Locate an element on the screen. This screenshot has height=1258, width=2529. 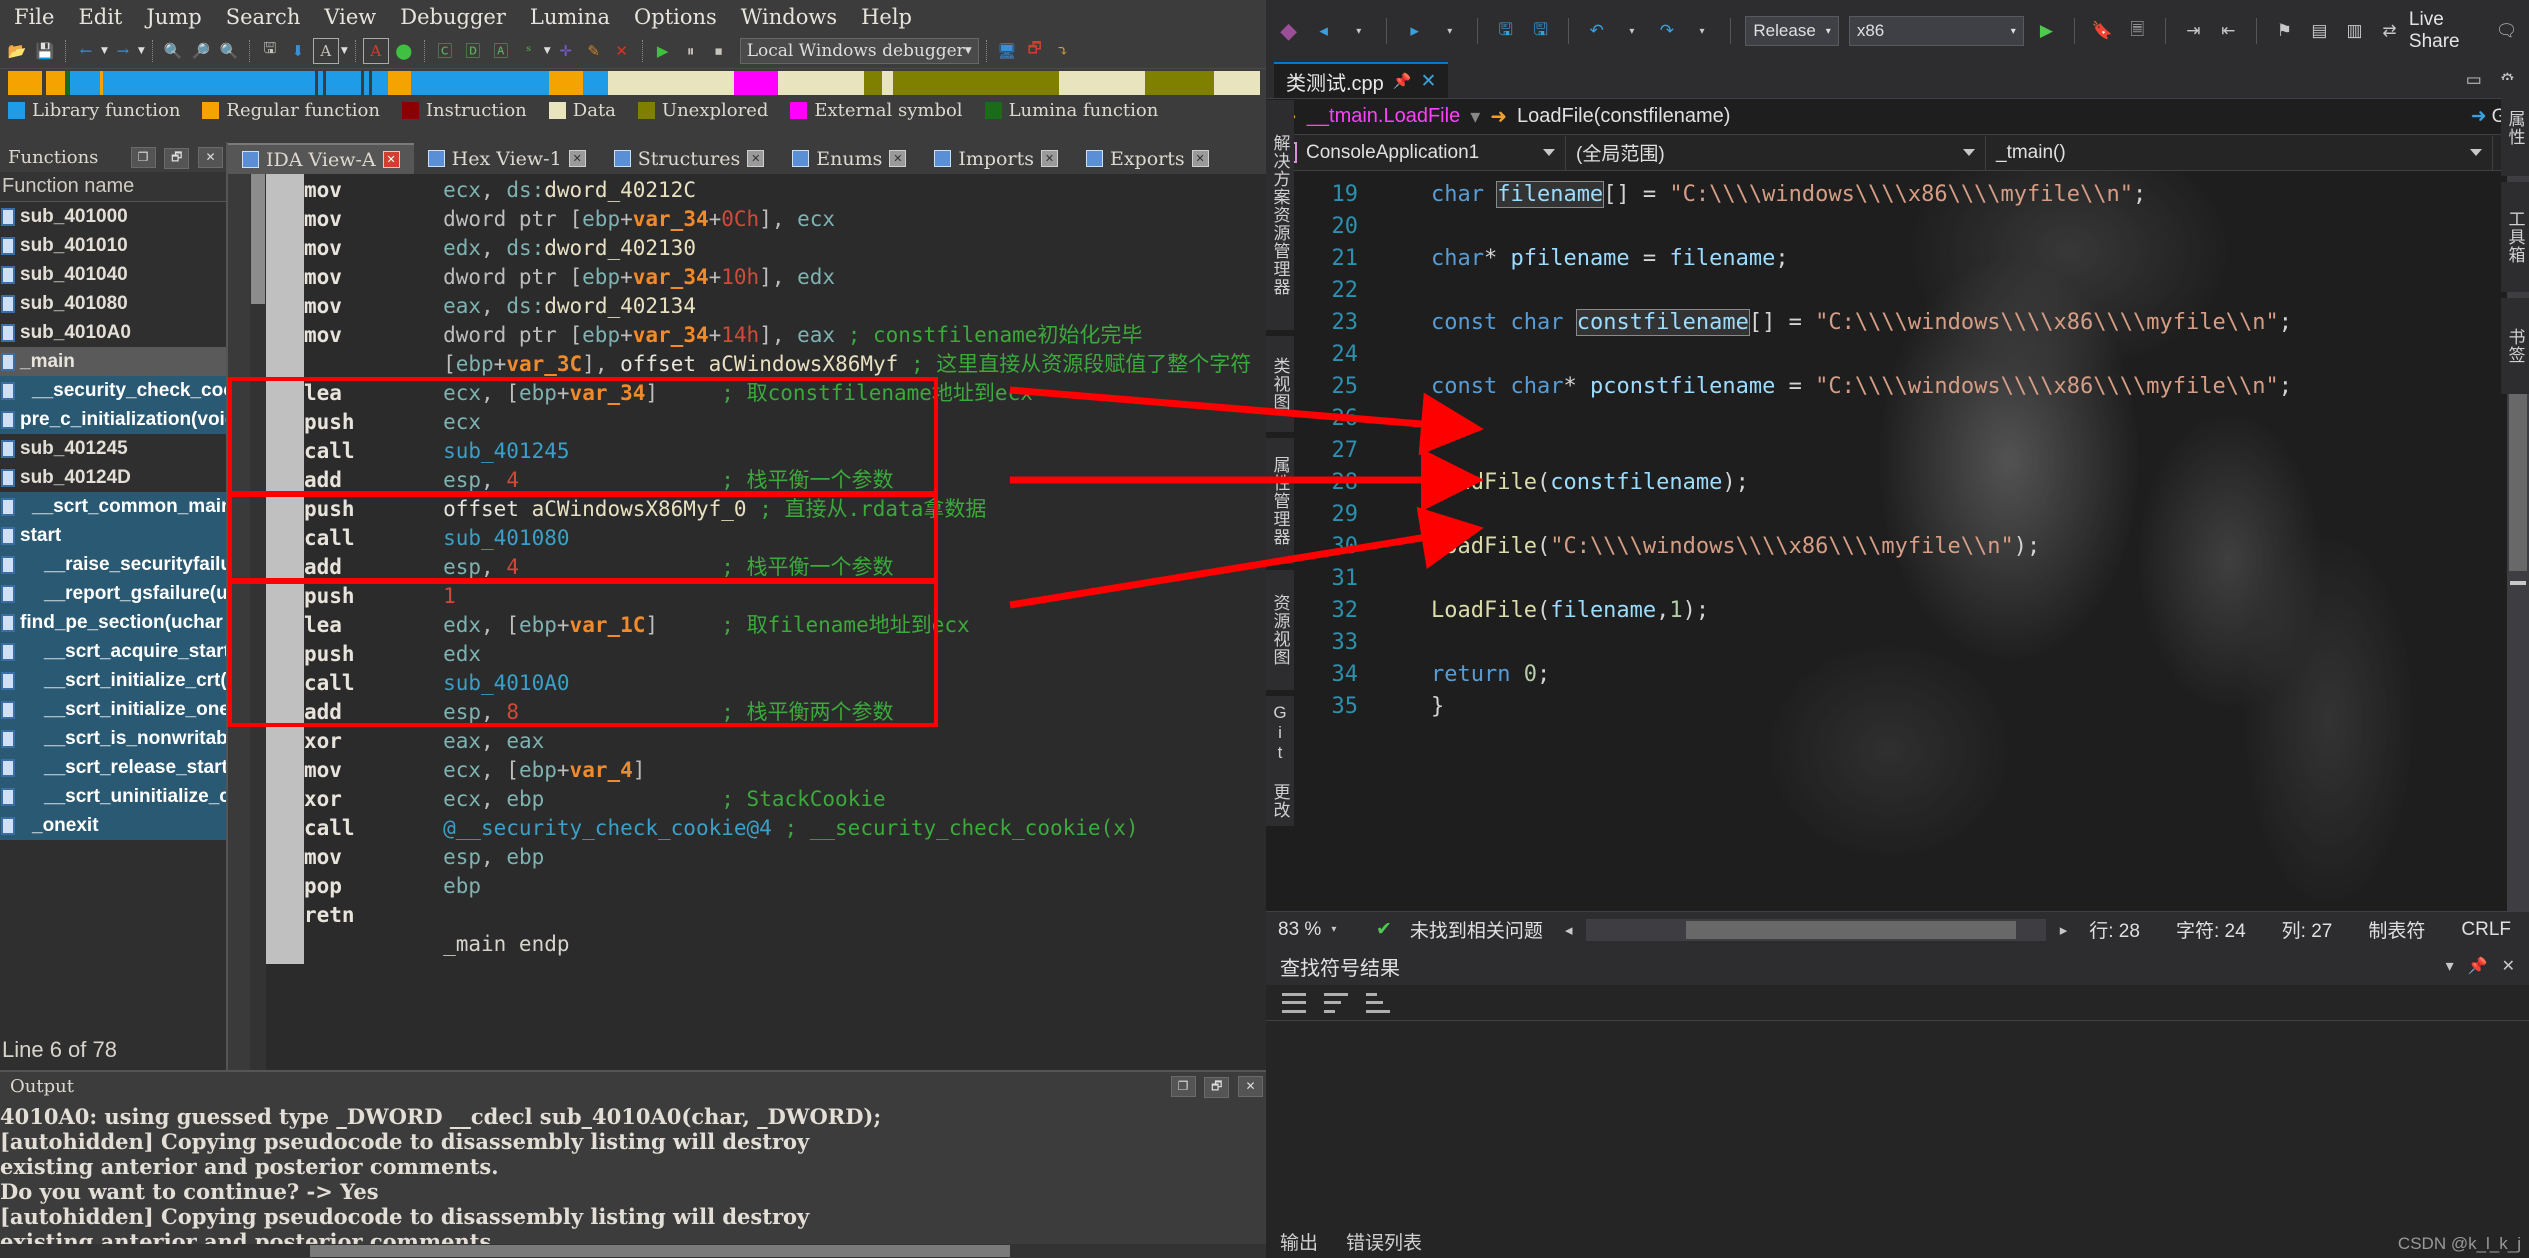
disassembly-line: add esp, 8 ; 栈平衡两个参数 is located at coordinates (785, 712).